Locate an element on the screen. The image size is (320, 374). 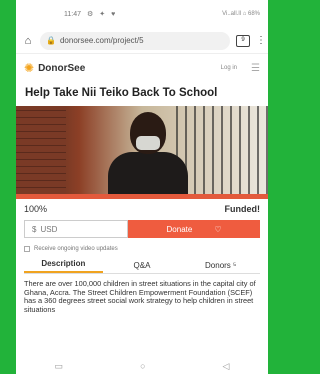
lock-icon: 🔒 is located at coordinates (51, 40).